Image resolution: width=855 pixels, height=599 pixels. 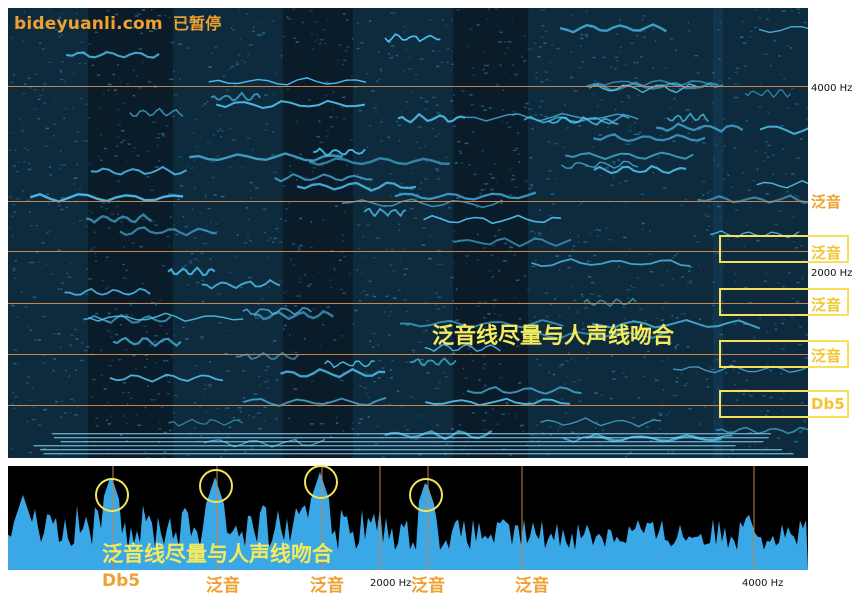 What do you see at coordinates (391, 583) in the screenshot?
I see `freq-label-2000-bottom: 2000 Hz` at bounding box center [391, 583].